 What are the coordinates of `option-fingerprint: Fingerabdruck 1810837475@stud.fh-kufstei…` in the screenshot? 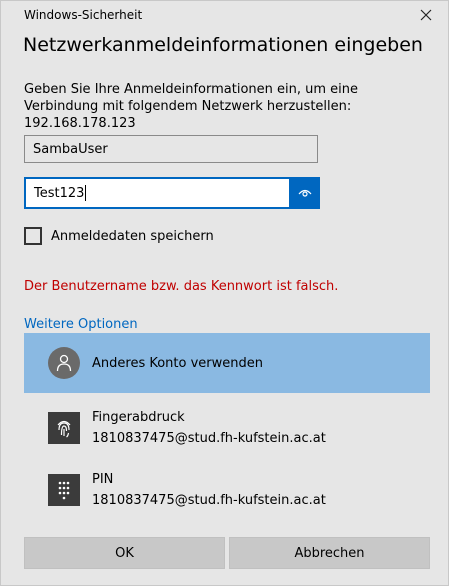 It's located at (227, 428).